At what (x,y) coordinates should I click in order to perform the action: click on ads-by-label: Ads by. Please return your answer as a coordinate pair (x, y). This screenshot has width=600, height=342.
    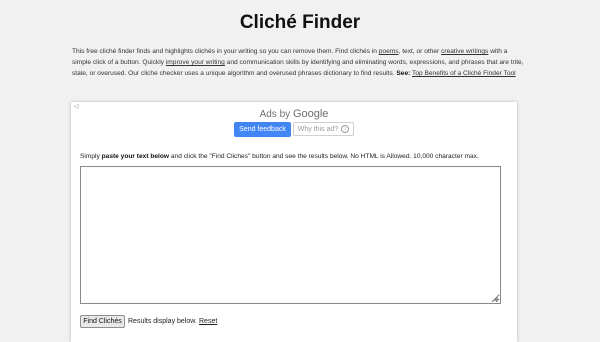
    Looking at the image, I should click on (275, 114).